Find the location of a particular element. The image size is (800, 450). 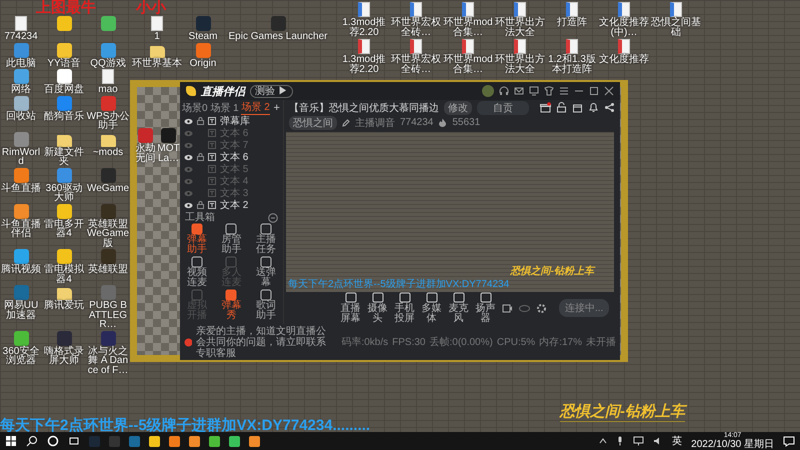

scene-tab: 场景 1 is located at coordinates (224, 107).